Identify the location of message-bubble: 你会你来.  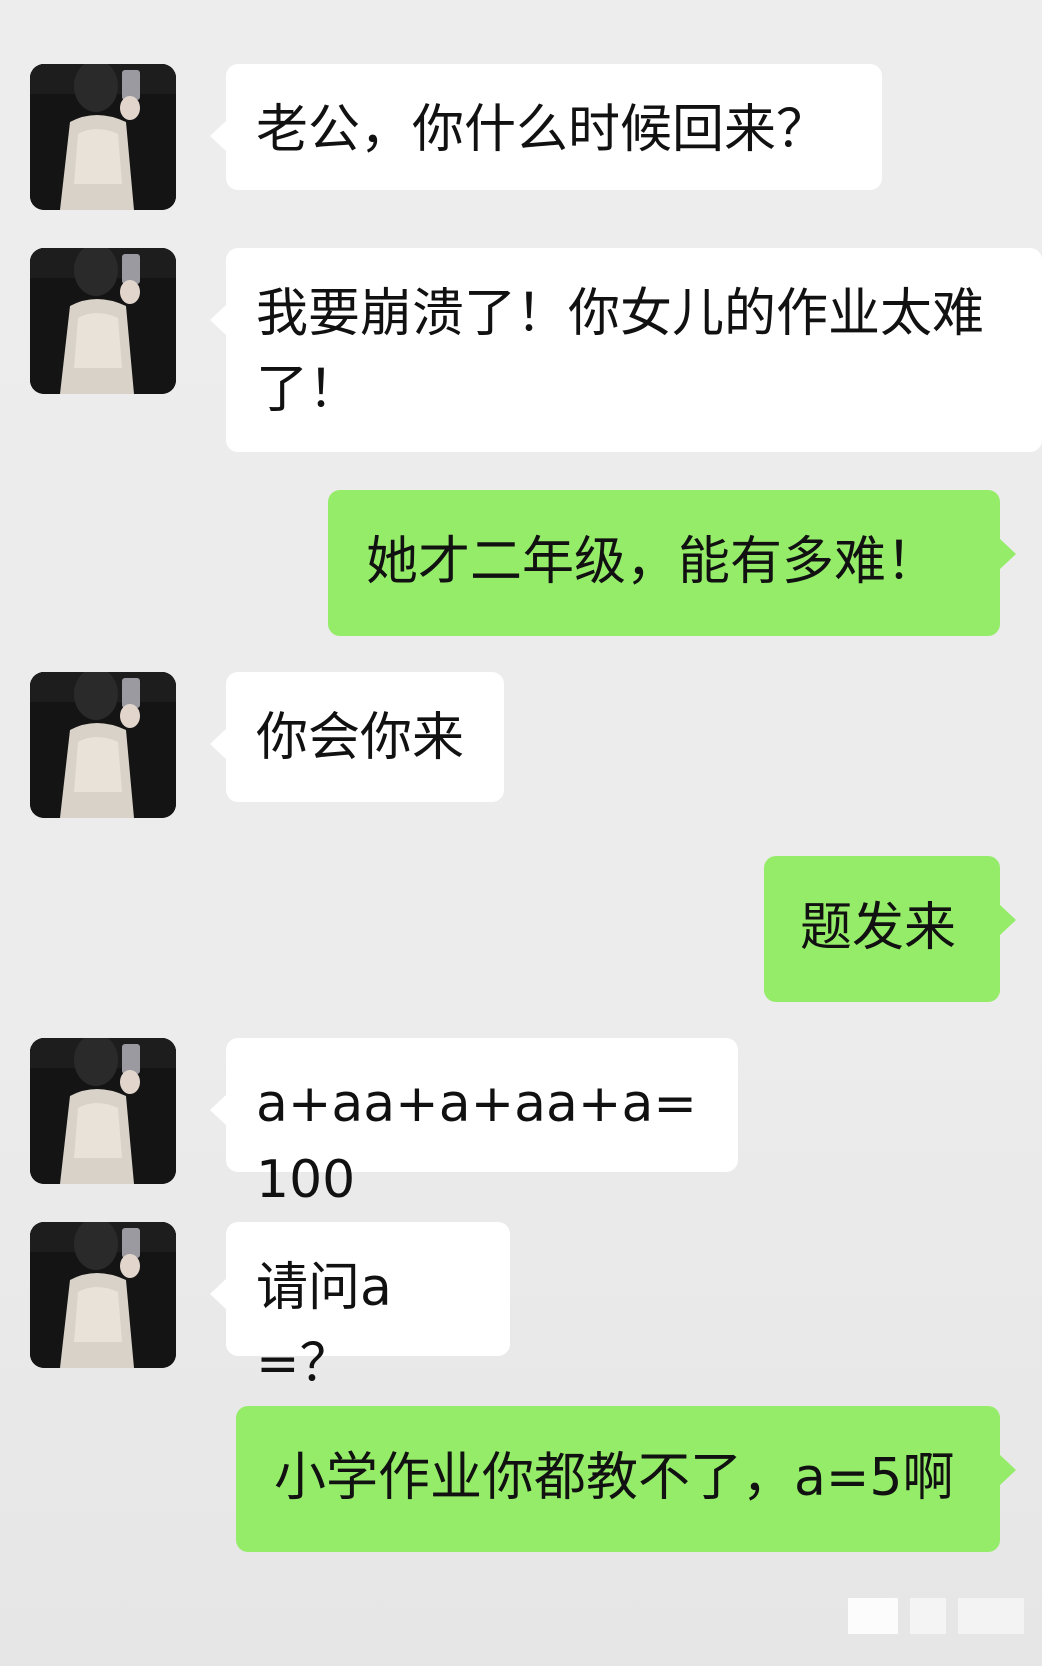
(357, 737).